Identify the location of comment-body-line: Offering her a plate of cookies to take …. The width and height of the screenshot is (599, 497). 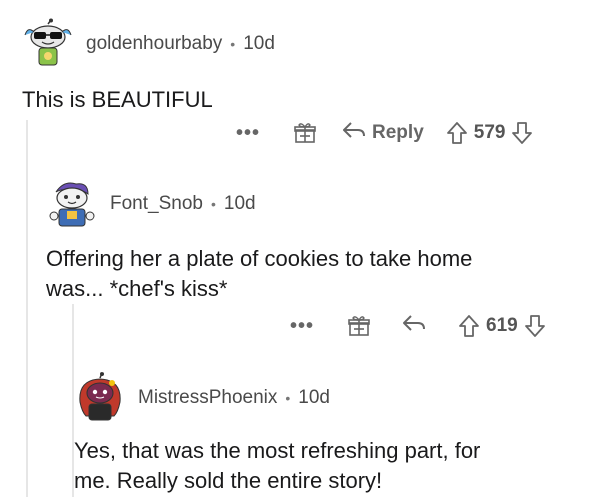
(259, 258).